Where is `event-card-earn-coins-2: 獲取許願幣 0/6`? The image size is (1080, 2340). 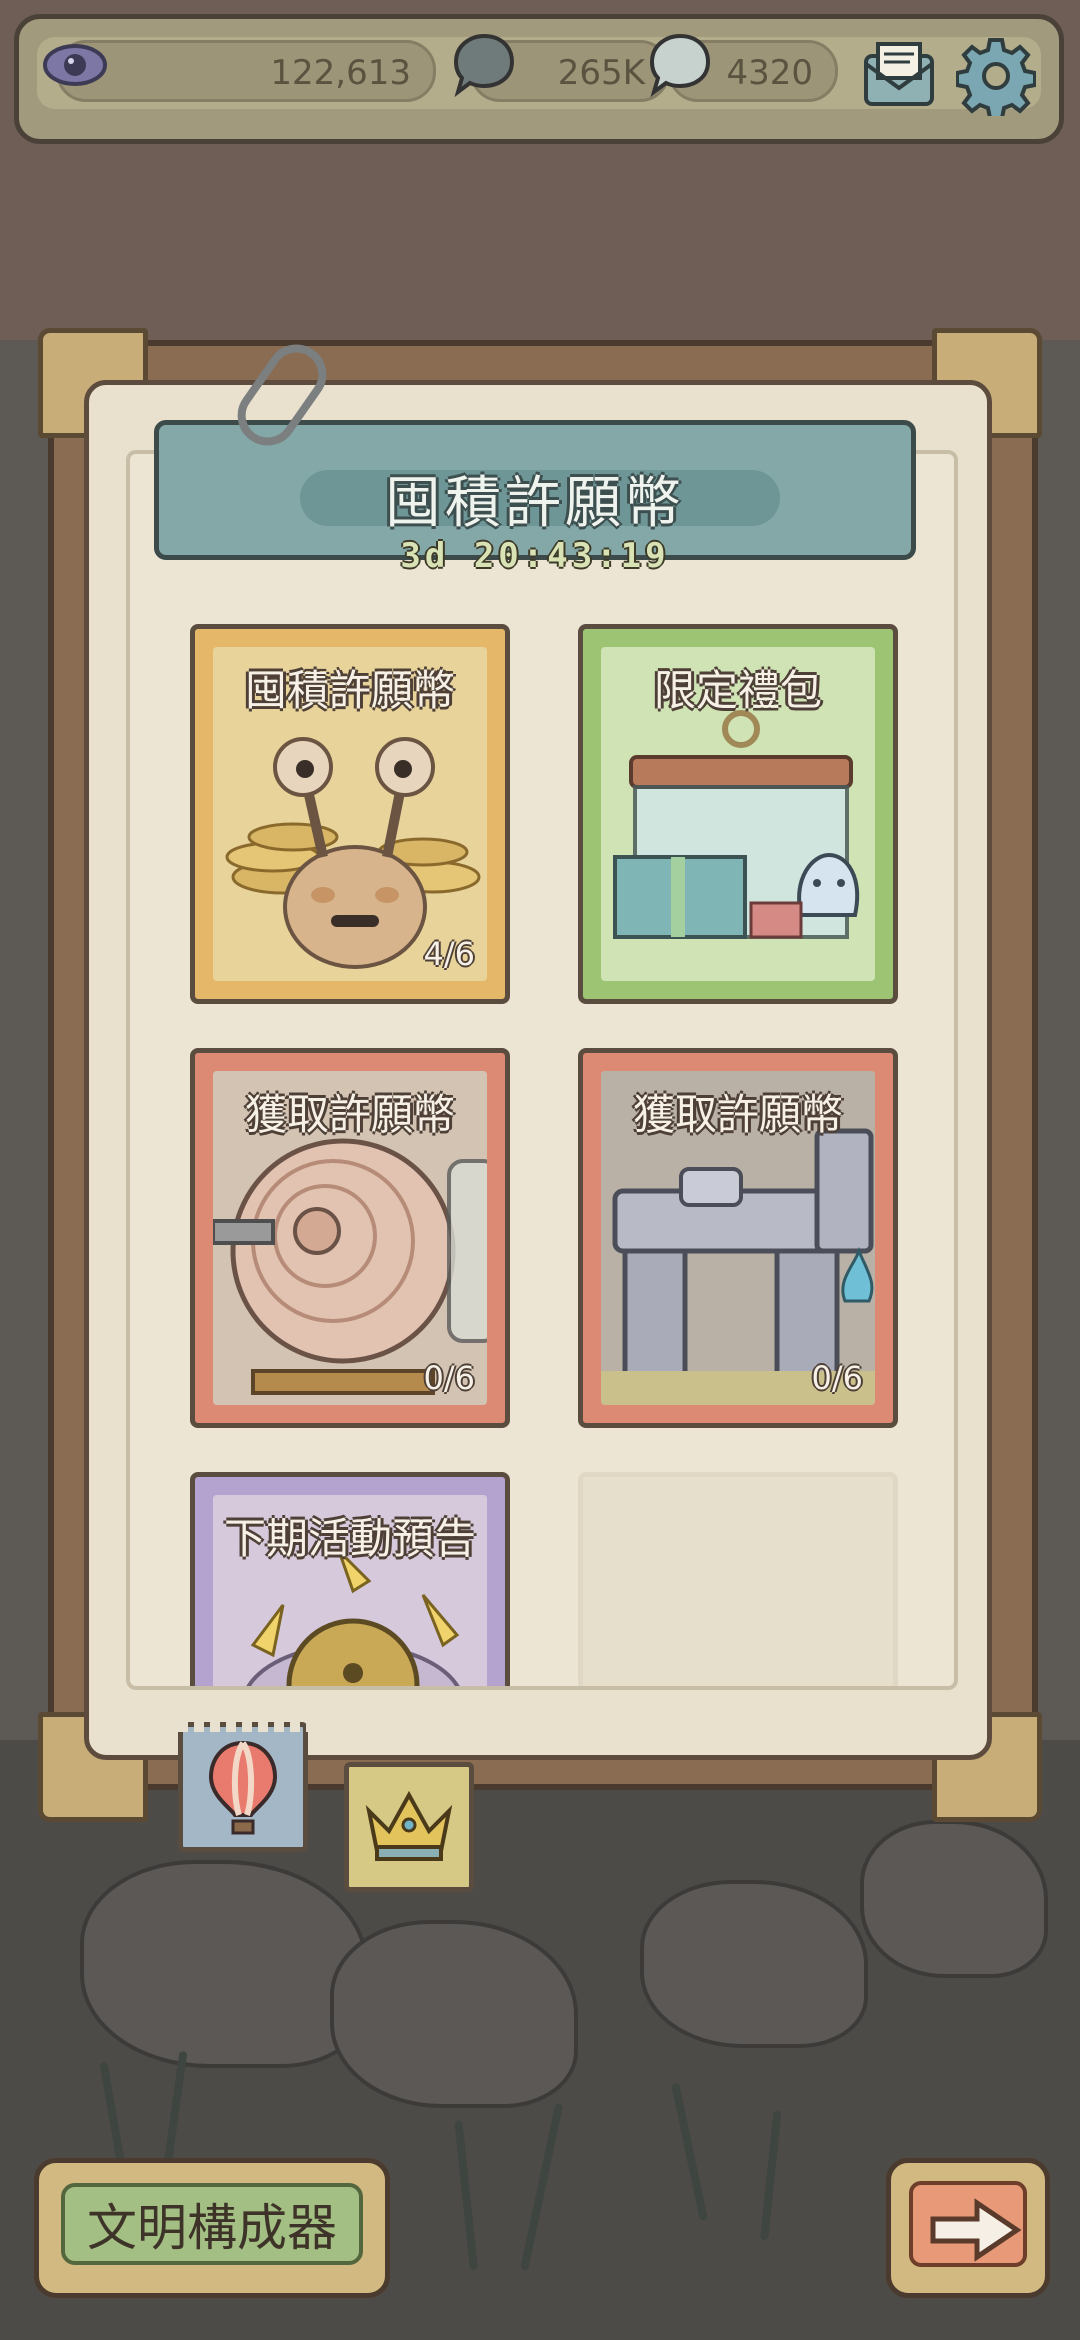
event-card-earn-coins-2: 獲取許願幣 0/6 is located at coordinates (743, 1243).